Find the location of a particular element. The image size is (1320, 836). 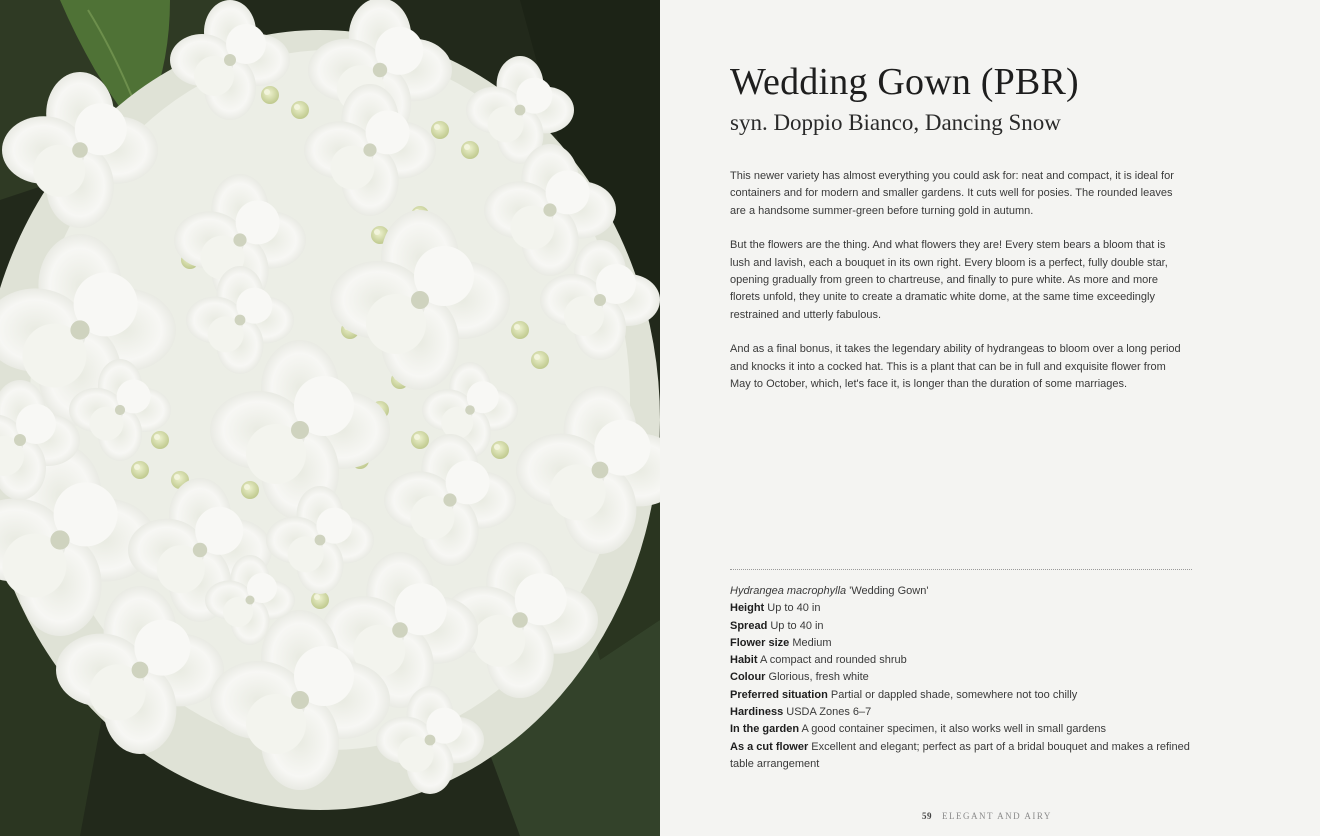

spec-row: Flower size Medium is located at coordinates (960, 643).